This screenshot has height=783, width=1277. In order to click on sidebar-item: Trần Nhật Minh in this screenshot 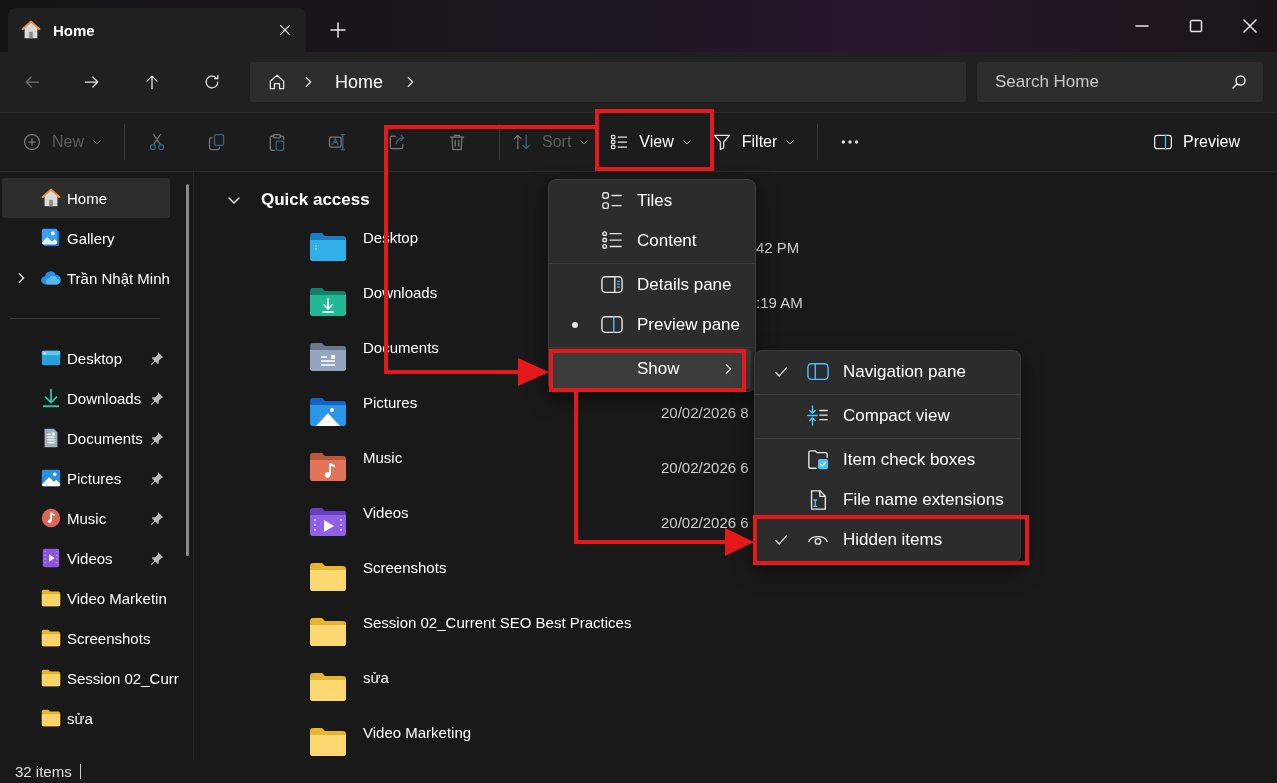, I will do `click(87, 278)`.